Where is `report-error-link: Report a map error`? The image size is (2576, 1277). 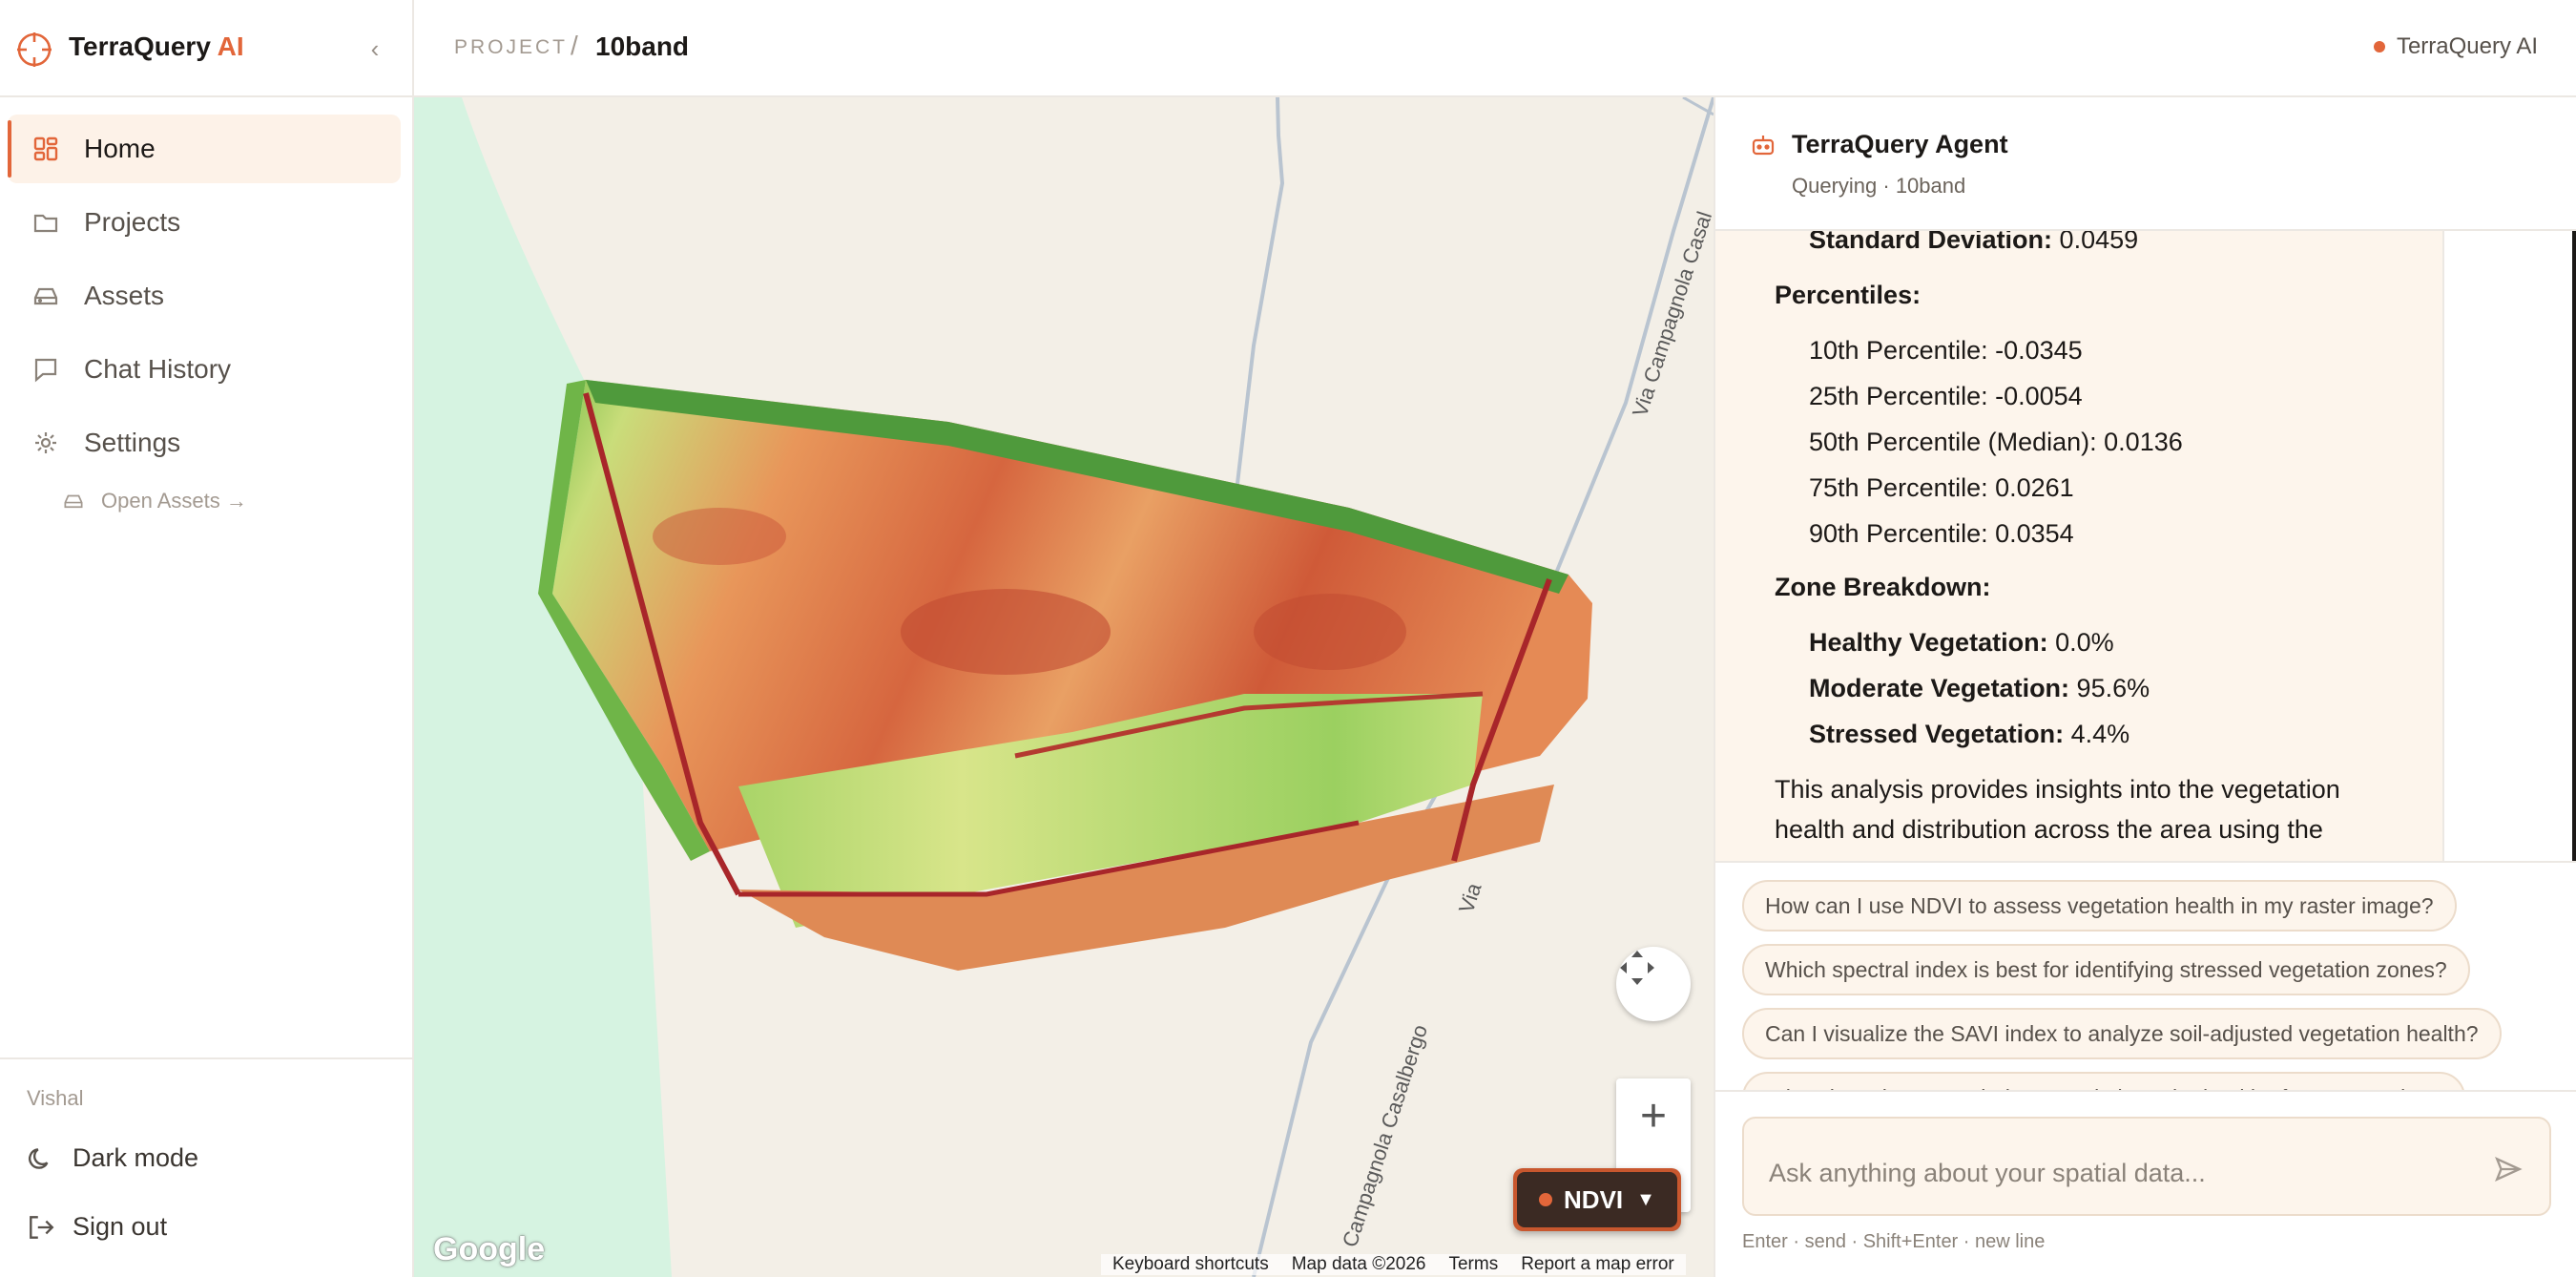 report-error-link: Report a map error is located at coordinates (1597, 1264).